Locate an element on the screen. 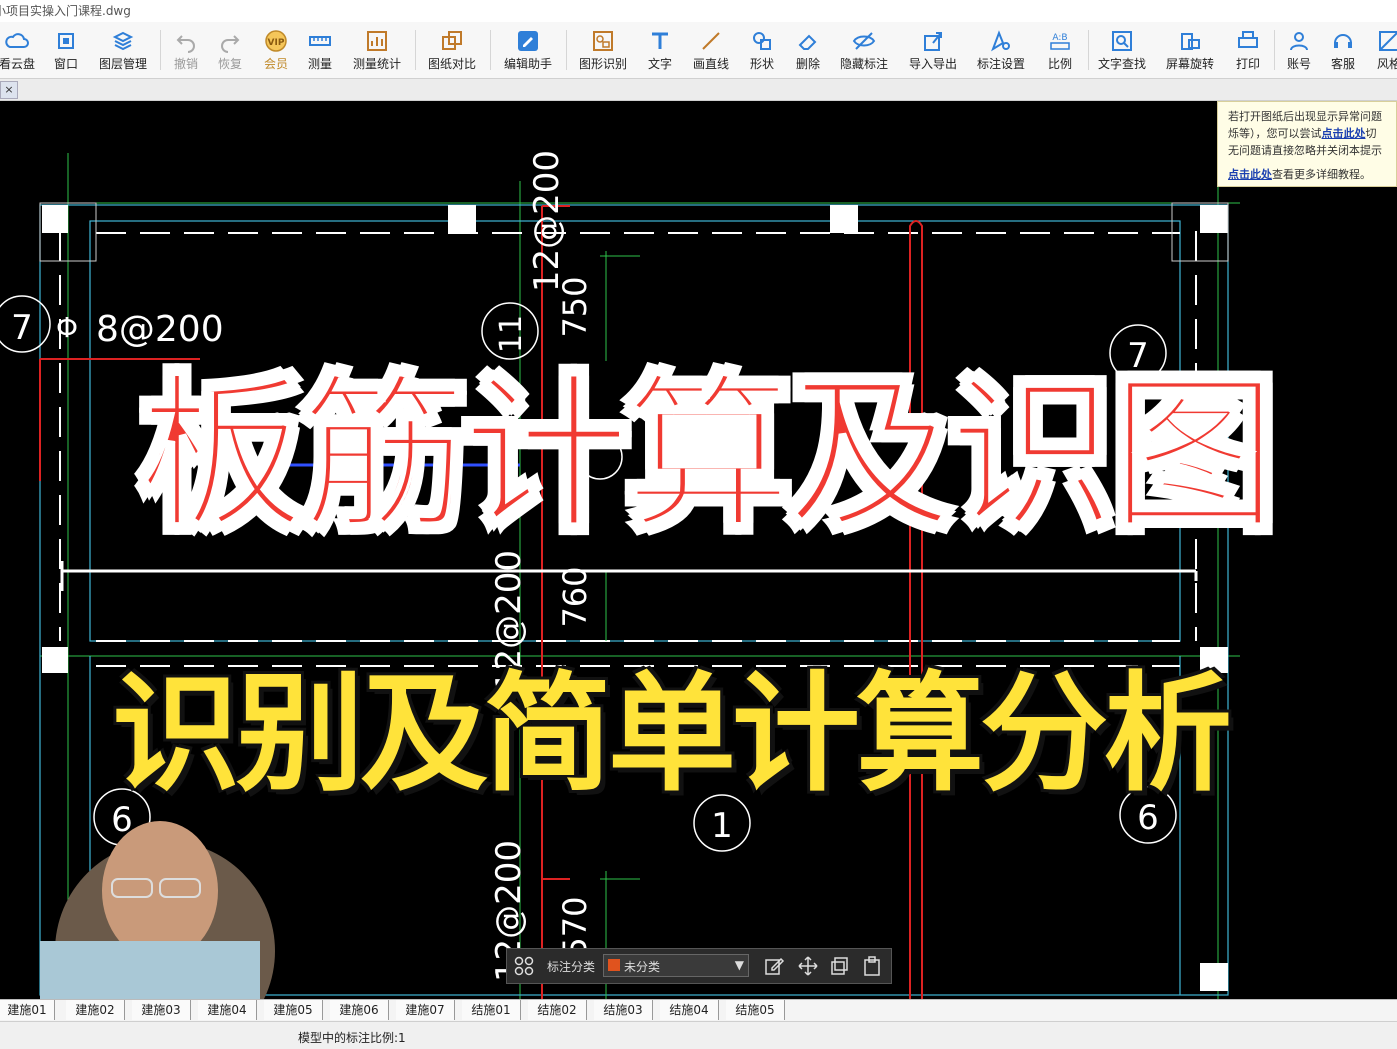  annotation-float-bar: 标注分类 未分类 ▼ is located at coordinates (699, 966).